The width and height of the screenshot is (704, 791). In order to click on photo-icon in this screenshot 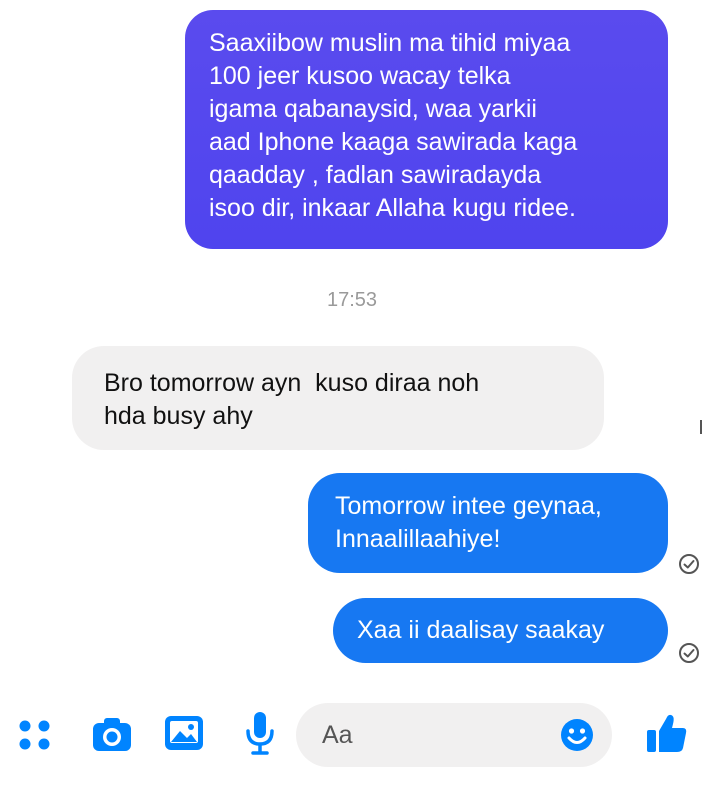, I will do `click(184, 733)`.